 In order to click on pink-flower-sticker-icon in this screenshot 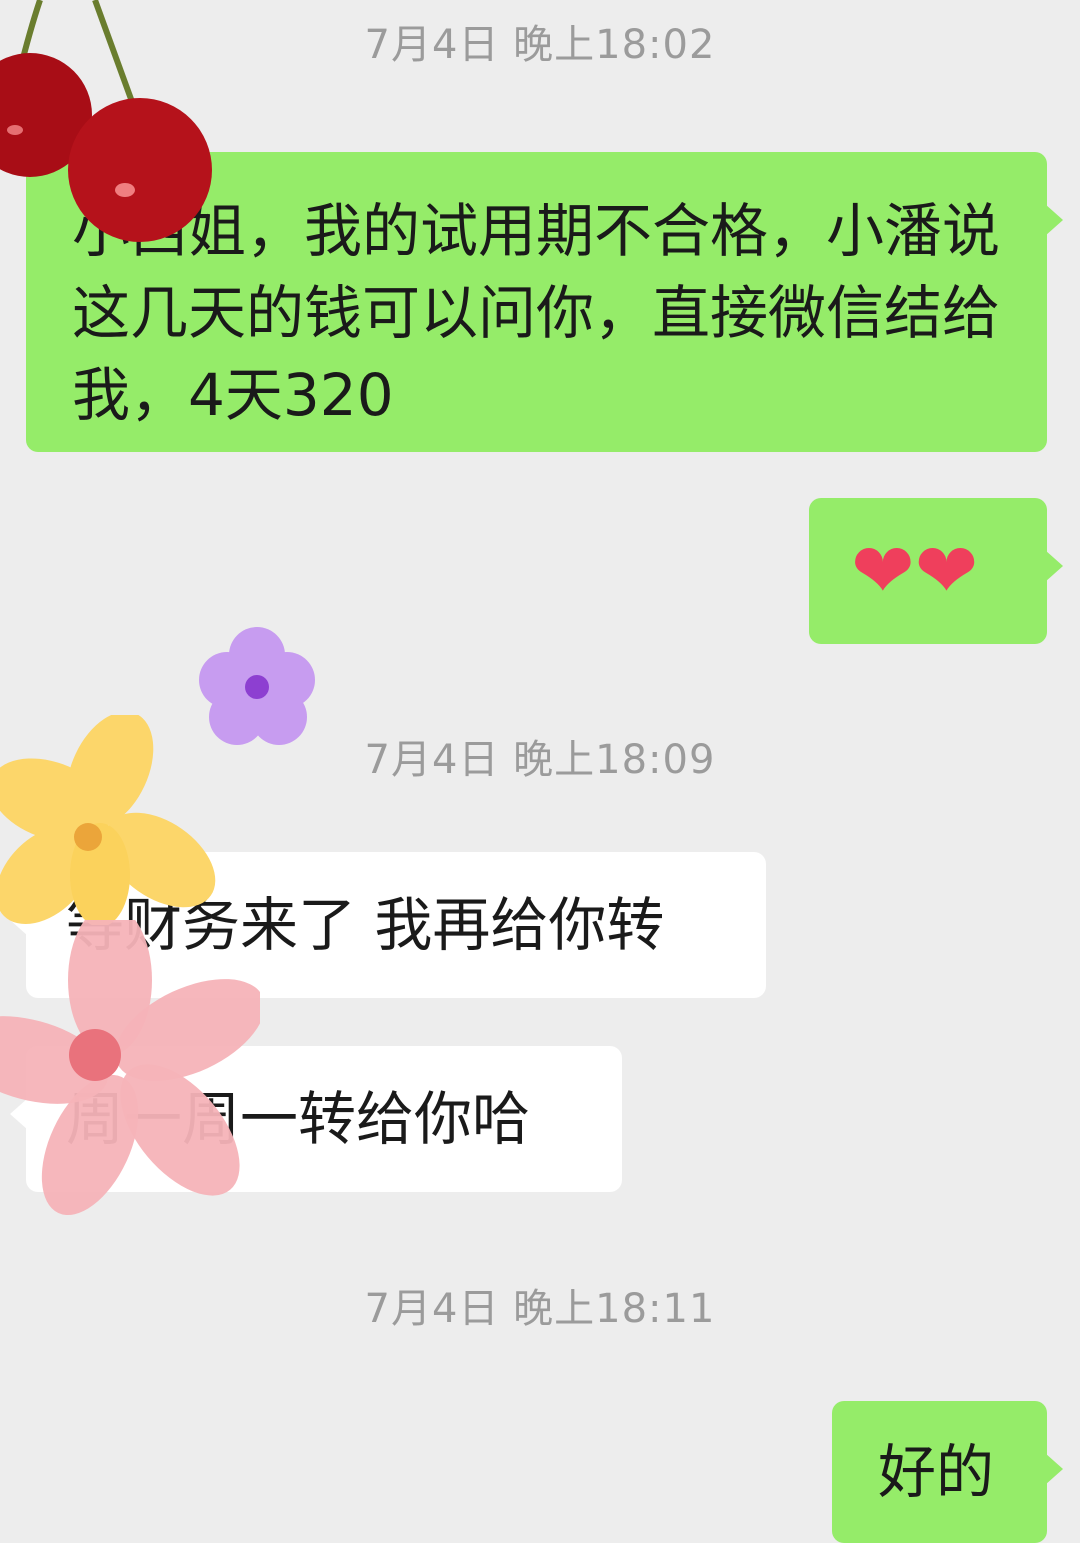, I will do `click(130, 1068)`.